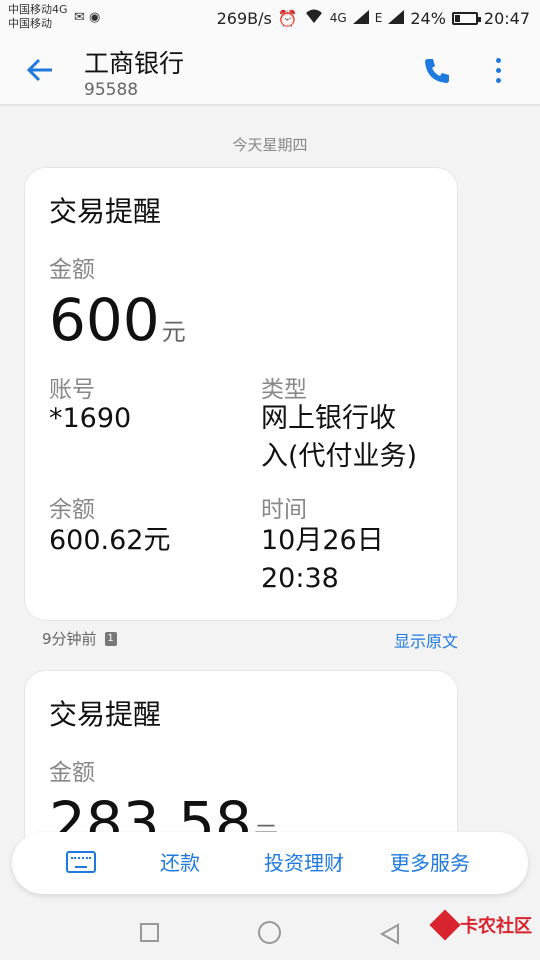 The width and height of the screenshot is (540, 960). I want to click on time-value-line2: 20:38, so click(300, 578).